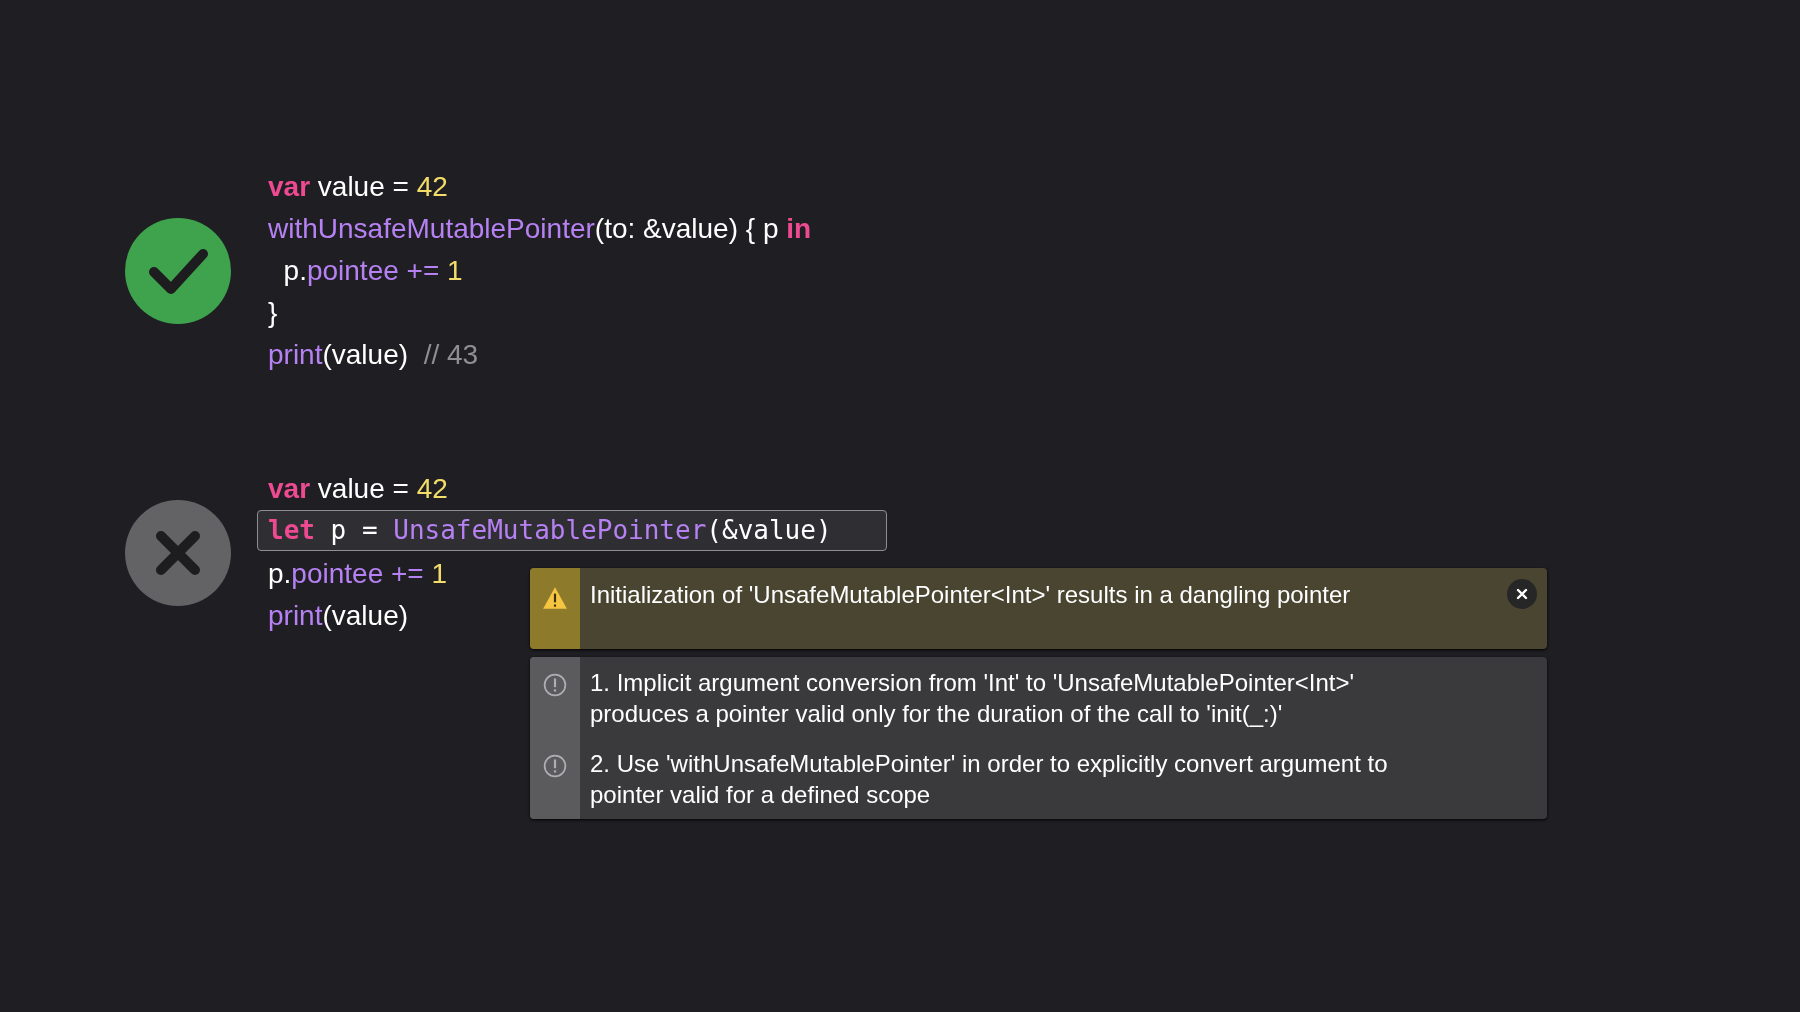 The height and width of the screenshot is (1012, 1800). I want to click on code-line: print(value), so click(338, 616).